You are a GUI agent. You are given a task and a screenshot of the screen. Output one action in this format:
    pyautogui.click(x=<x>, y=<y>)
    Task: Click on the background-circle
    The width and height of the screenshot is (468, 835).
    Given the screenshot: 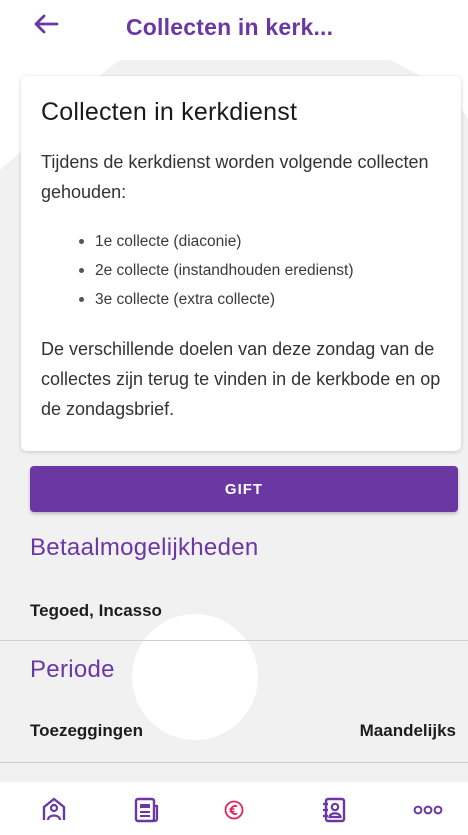 What is the action you would take?
    pyautogui.click(x=195, y=677)
    